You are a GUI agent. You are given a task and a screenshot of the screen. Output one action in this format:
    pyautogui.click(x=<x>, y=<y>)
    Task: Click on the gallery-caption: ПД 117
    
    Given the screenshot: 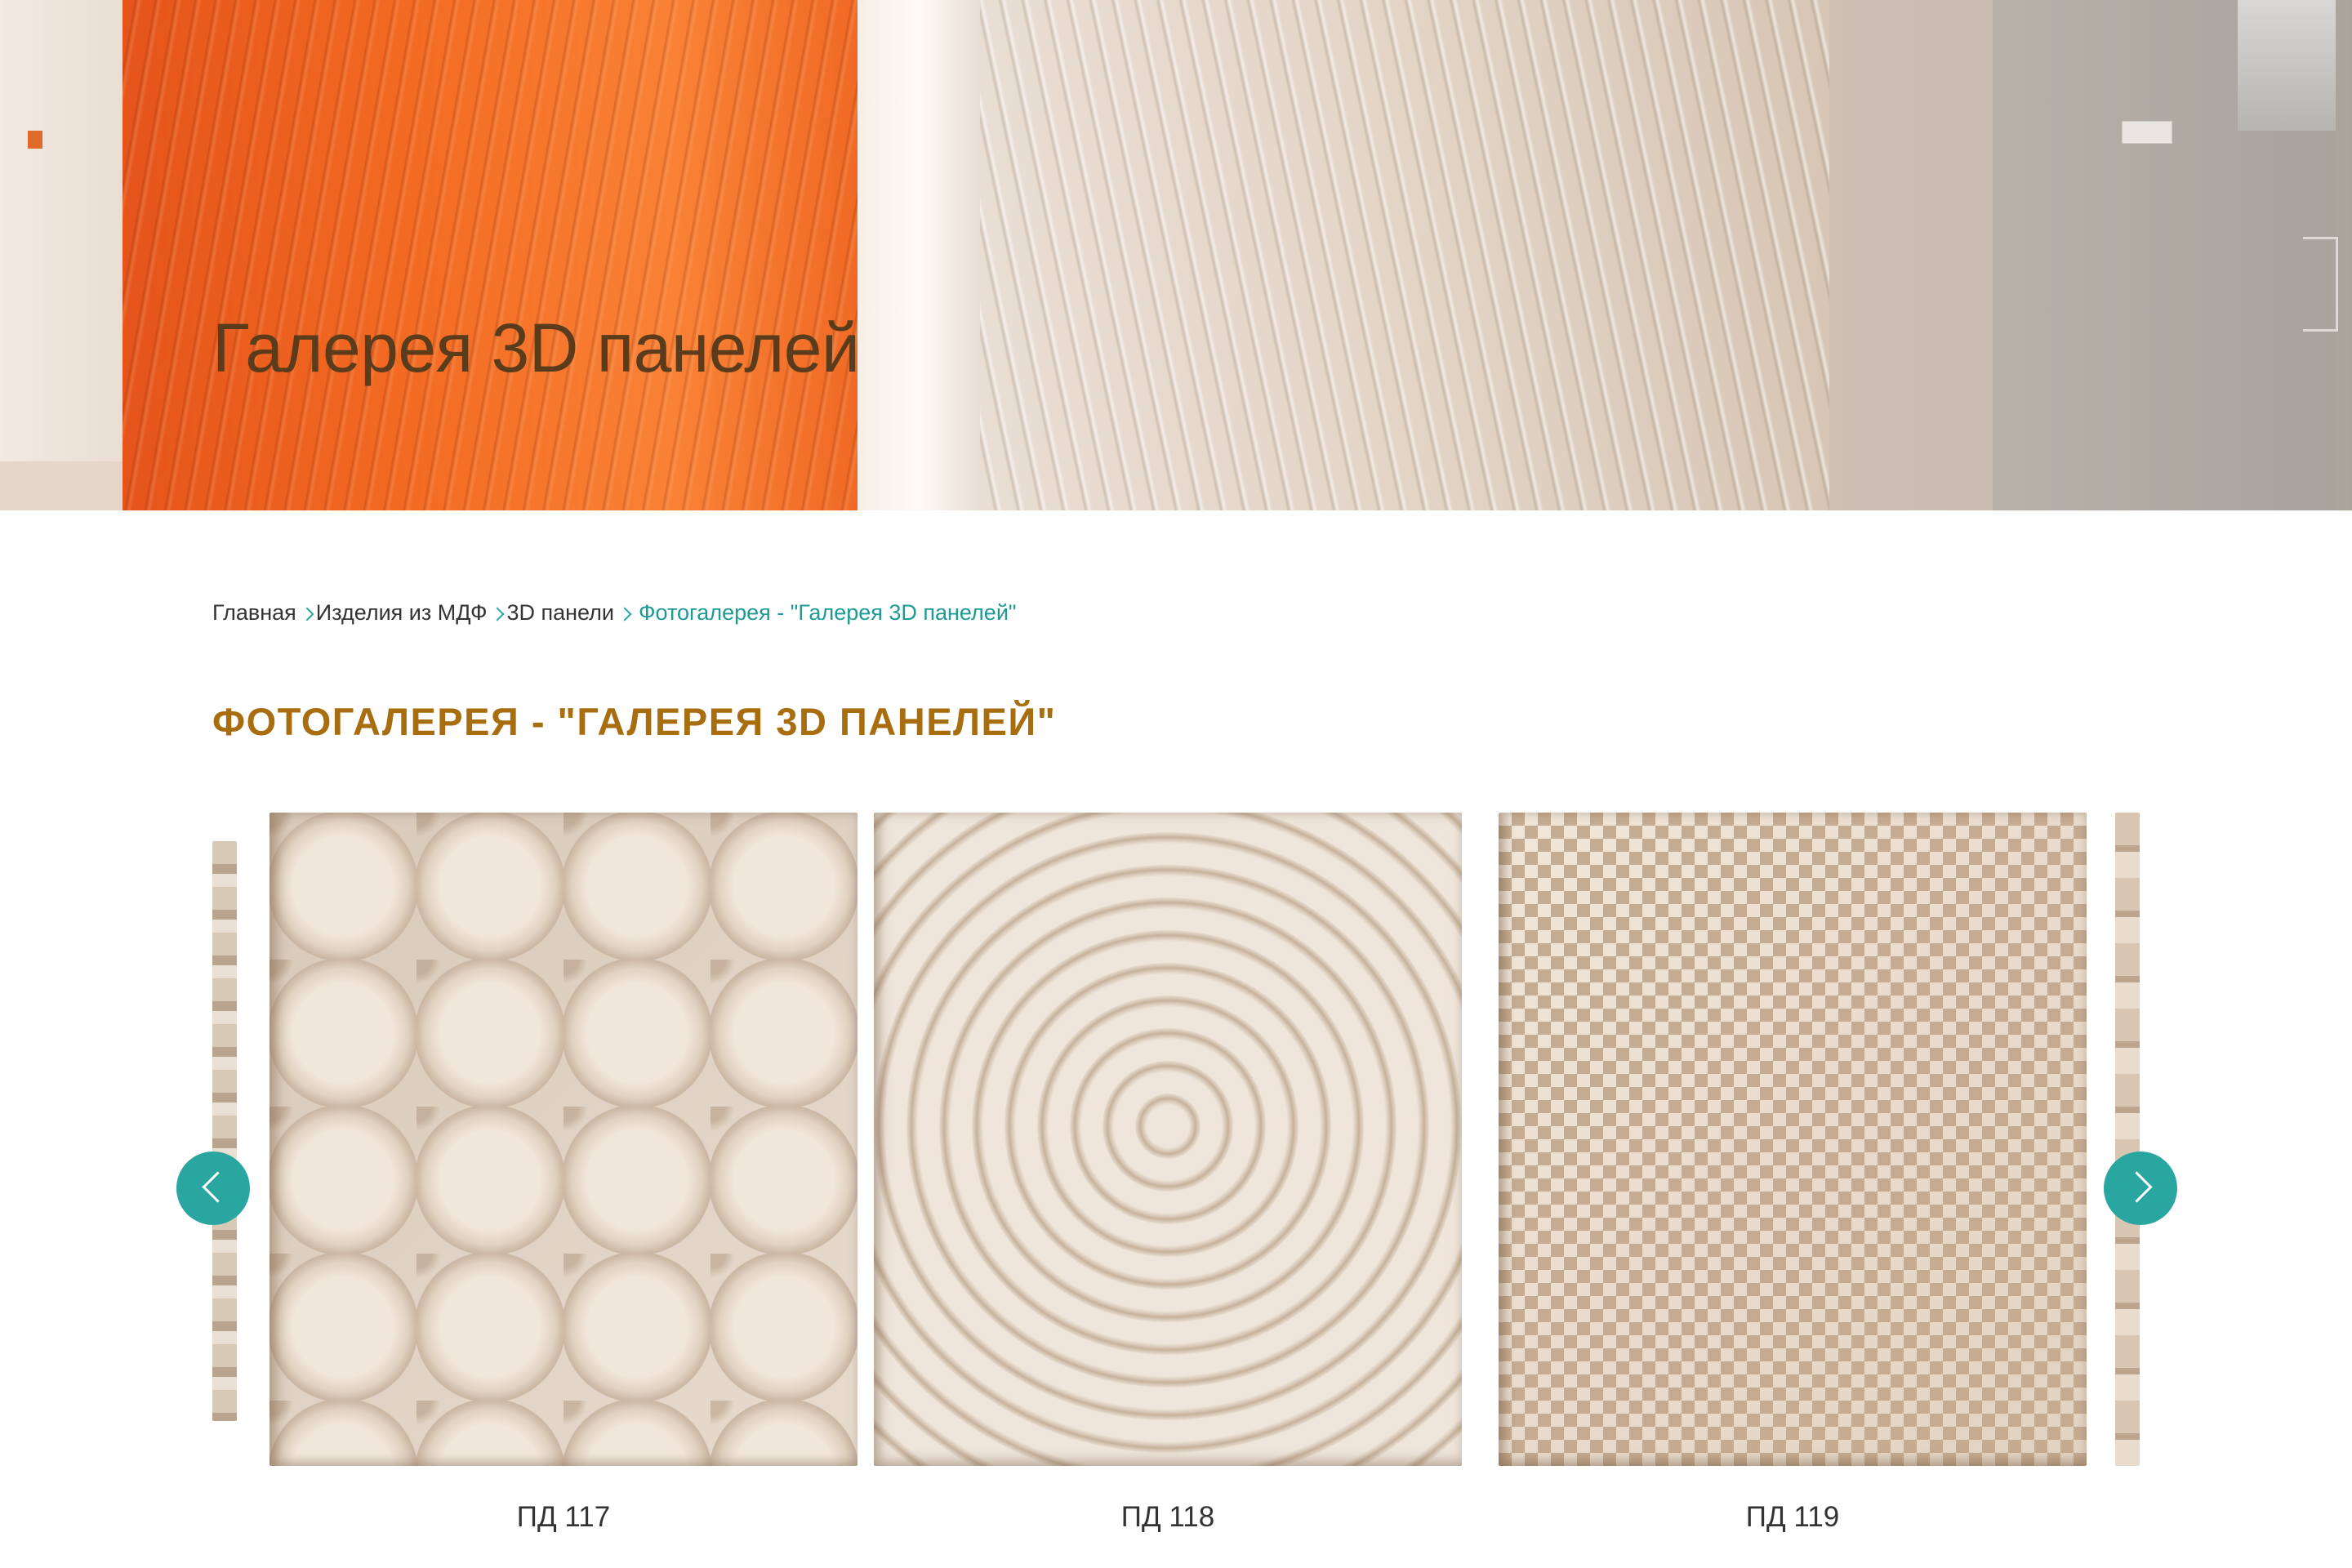 What is the action you would take?
    pyautogui.click(x=563, y=1517)
    